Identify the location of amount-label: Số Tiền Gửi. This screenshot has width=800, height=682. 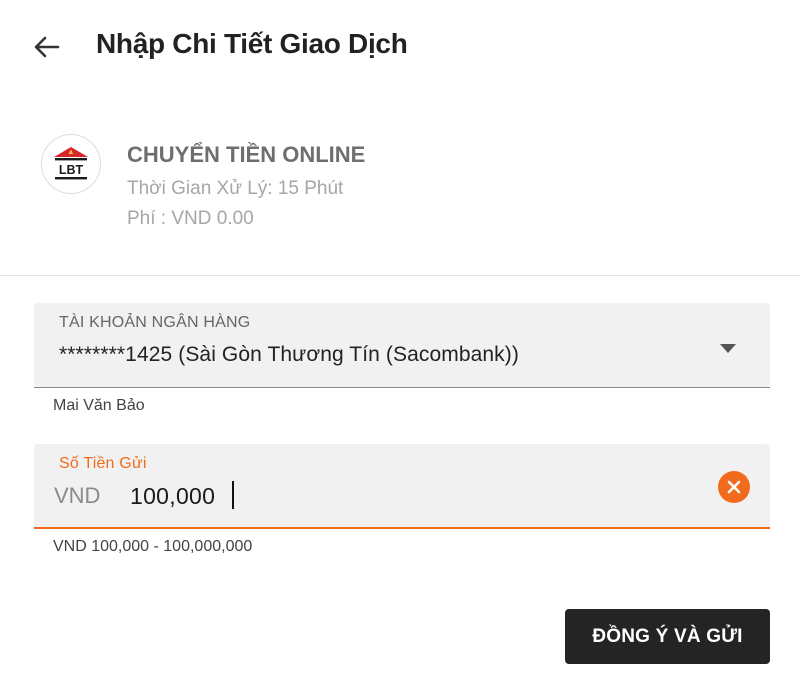
(103, 463).